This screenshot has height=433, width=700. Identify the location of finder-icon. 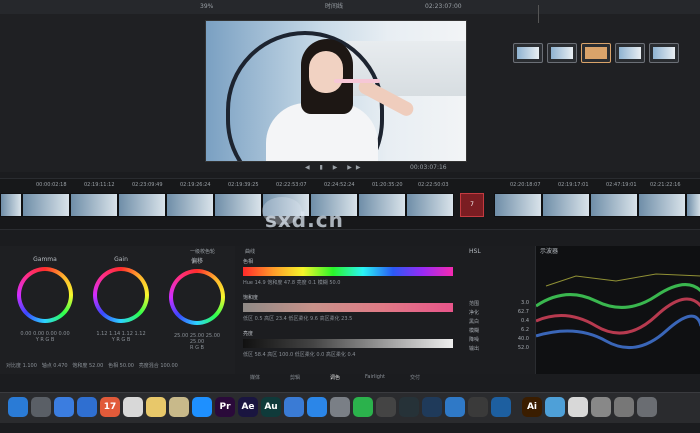
(18, 407).